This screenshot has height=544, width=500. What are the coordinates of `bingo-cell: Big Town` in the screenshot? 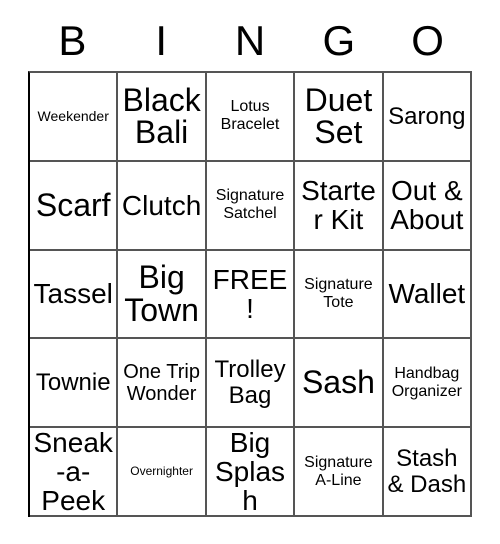 It's located at (162, 295).